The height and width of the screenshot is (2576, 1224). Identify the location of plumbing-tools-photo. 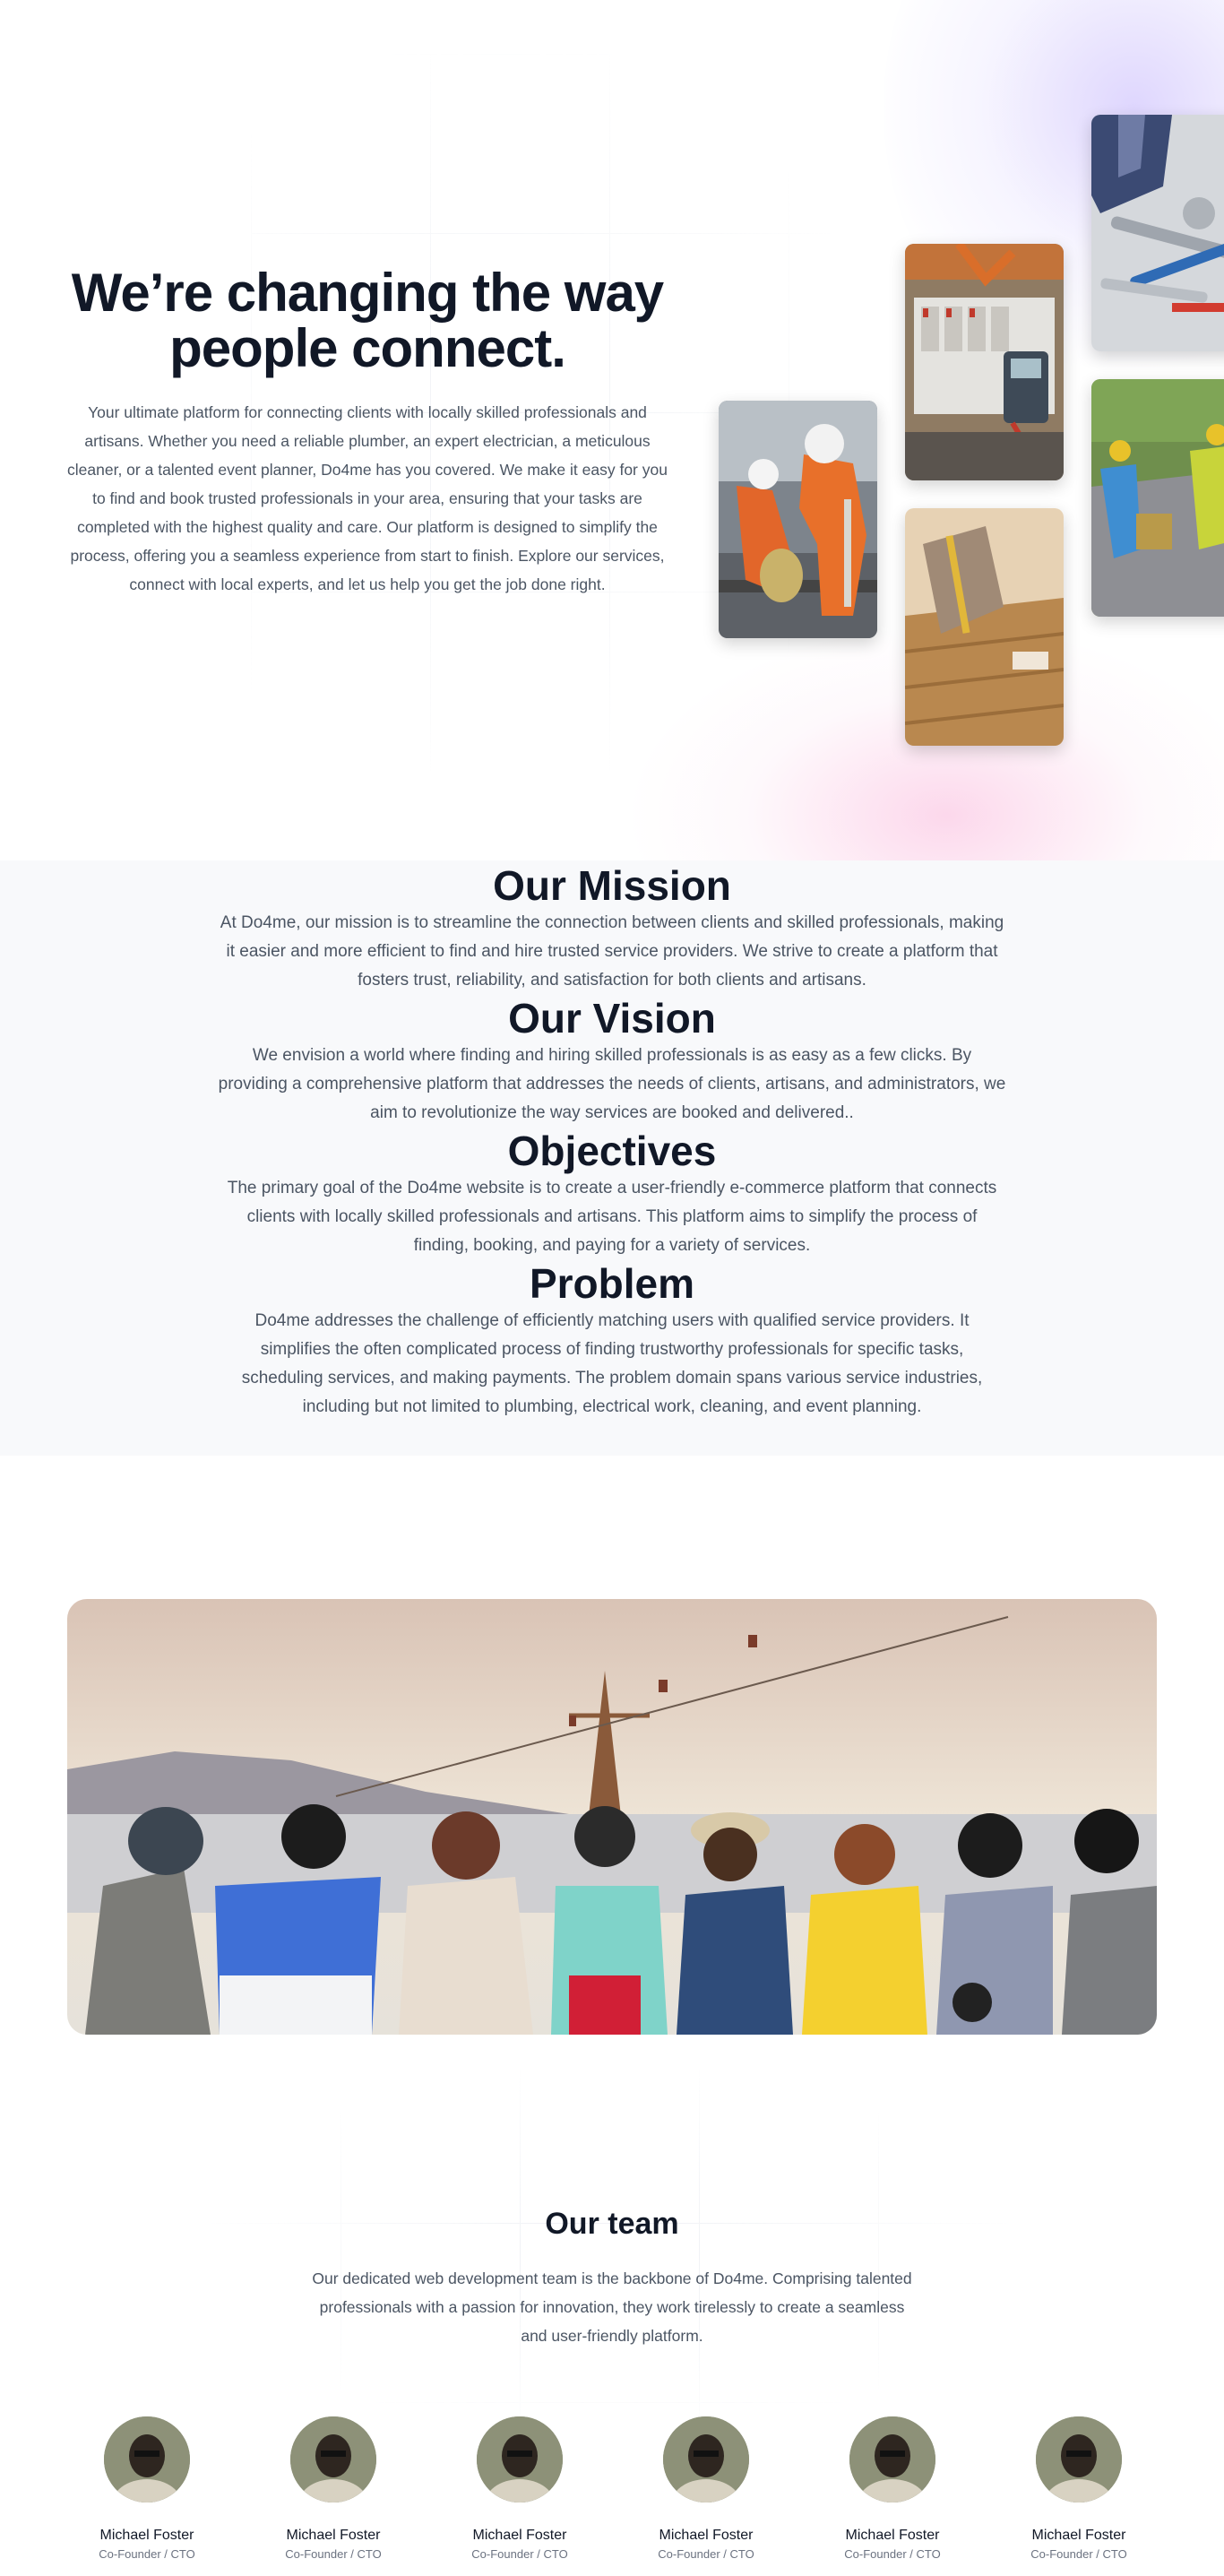
(1157, 233).